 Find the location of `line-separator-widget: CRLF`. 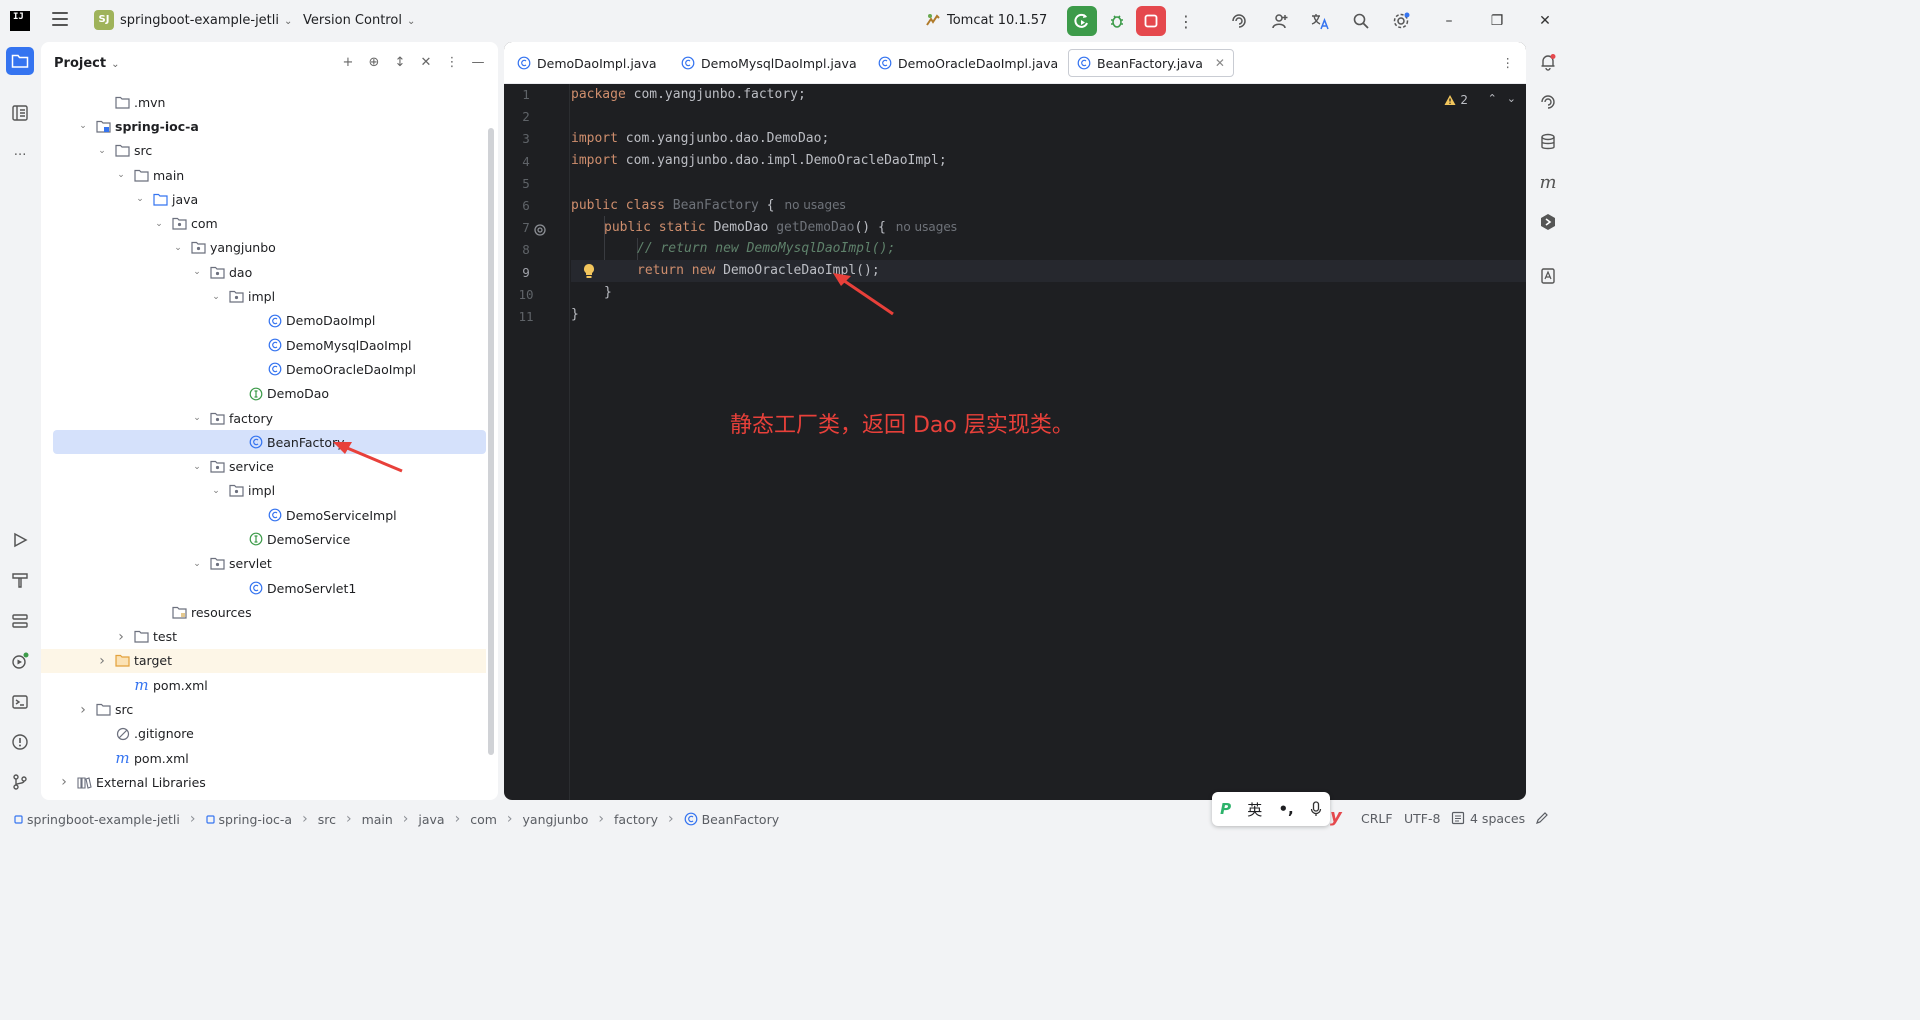

line-separator-widget: CRLF is located at coordinates (1377, 818).